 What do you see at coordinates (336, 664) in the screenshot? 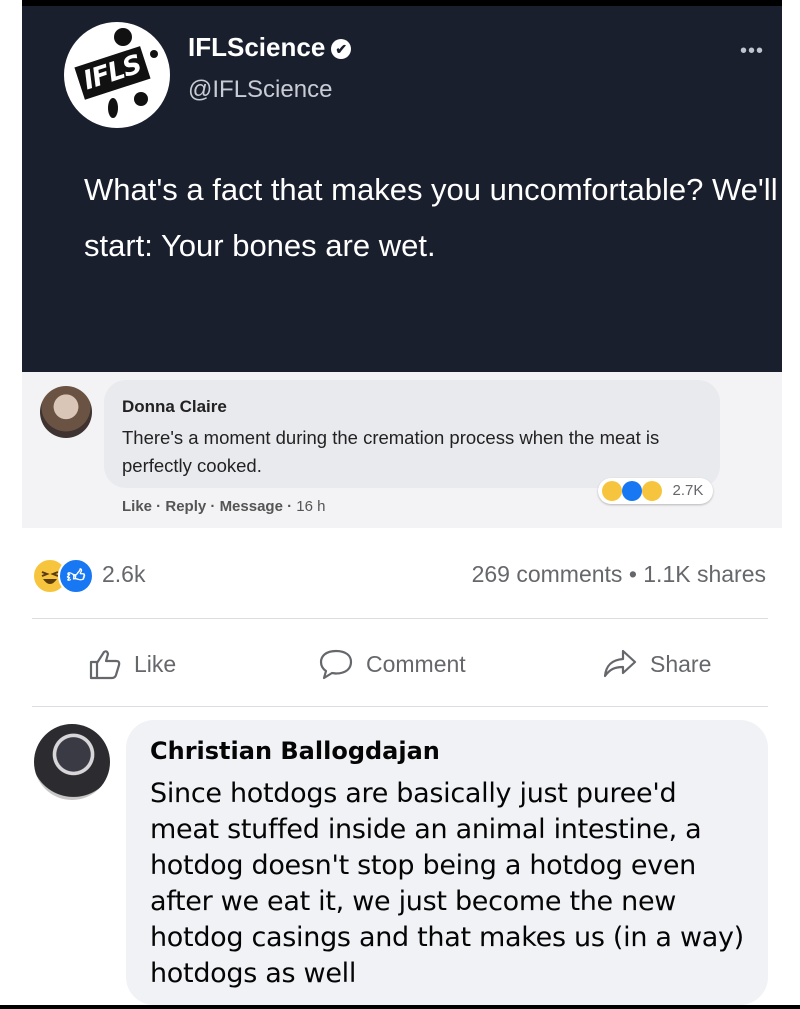
I see `comment-icon` at bounding box center [336, 664].